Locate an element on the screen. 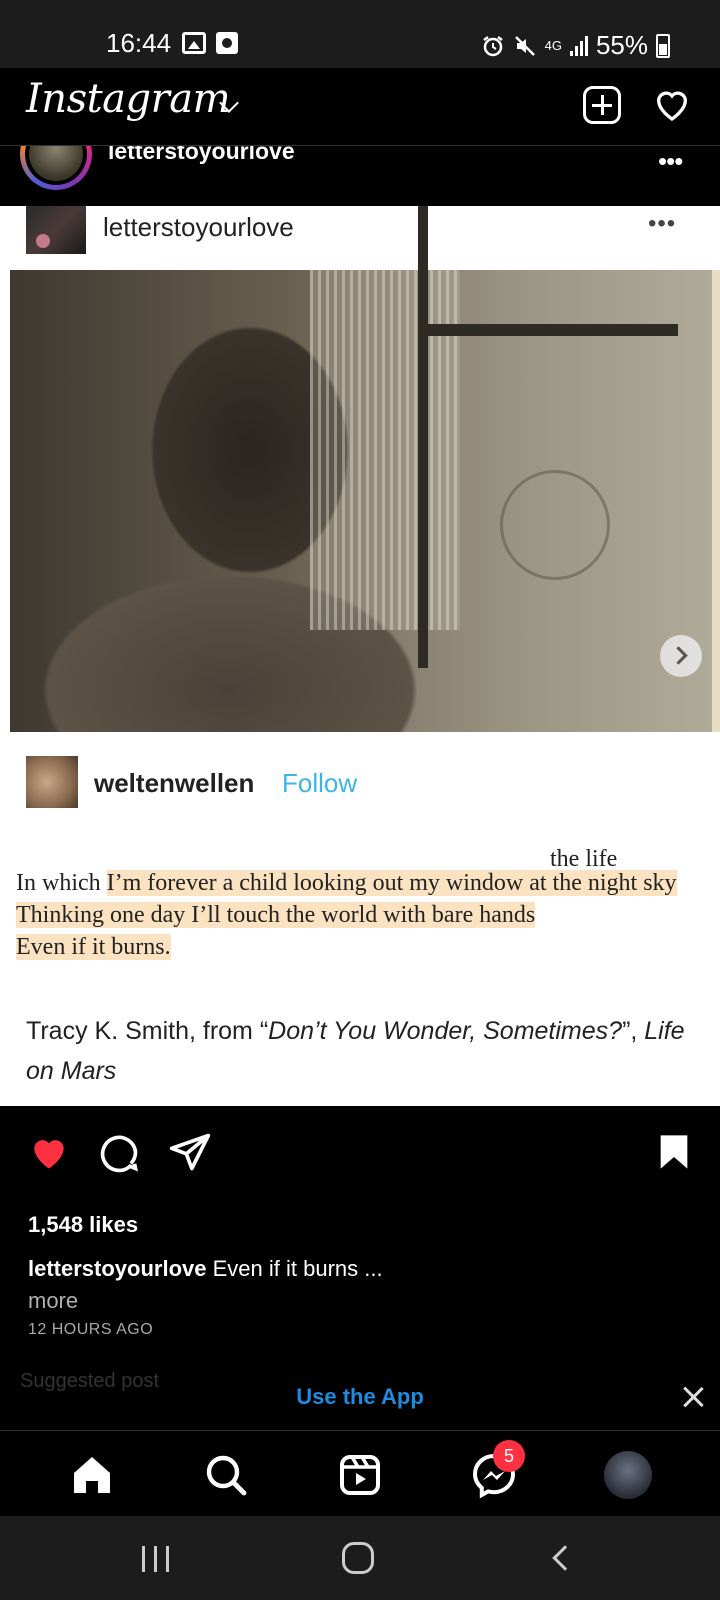 This screenshot has height=1600, width=720. status-time: 16:44 is located at coordinates (139, 43).